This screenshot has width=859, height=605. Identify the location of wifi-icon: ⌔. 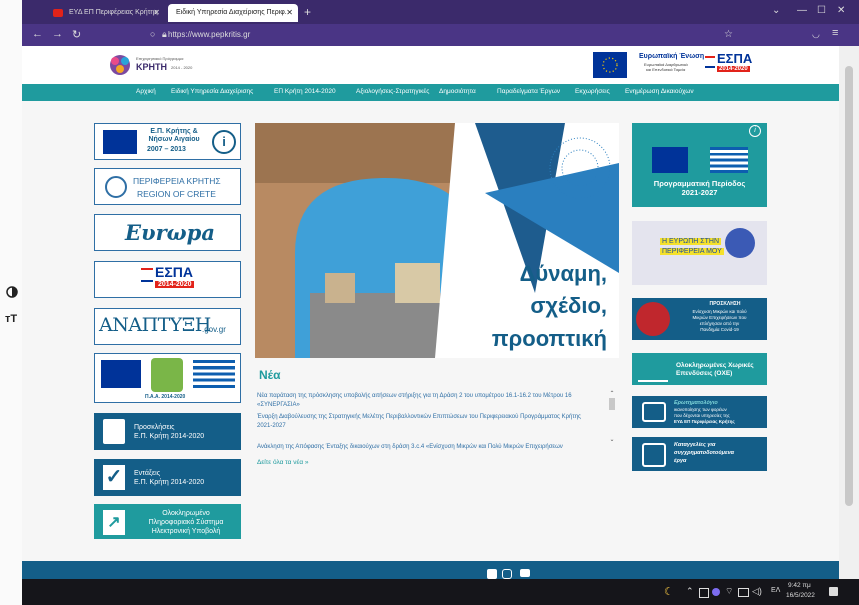
(729, 591).